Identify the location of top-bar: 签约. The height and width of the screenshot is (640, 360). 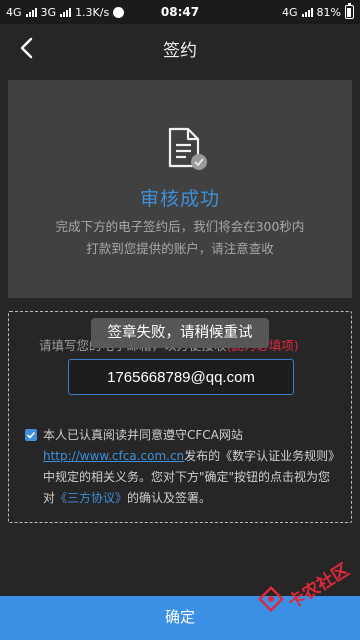
(180, 48).